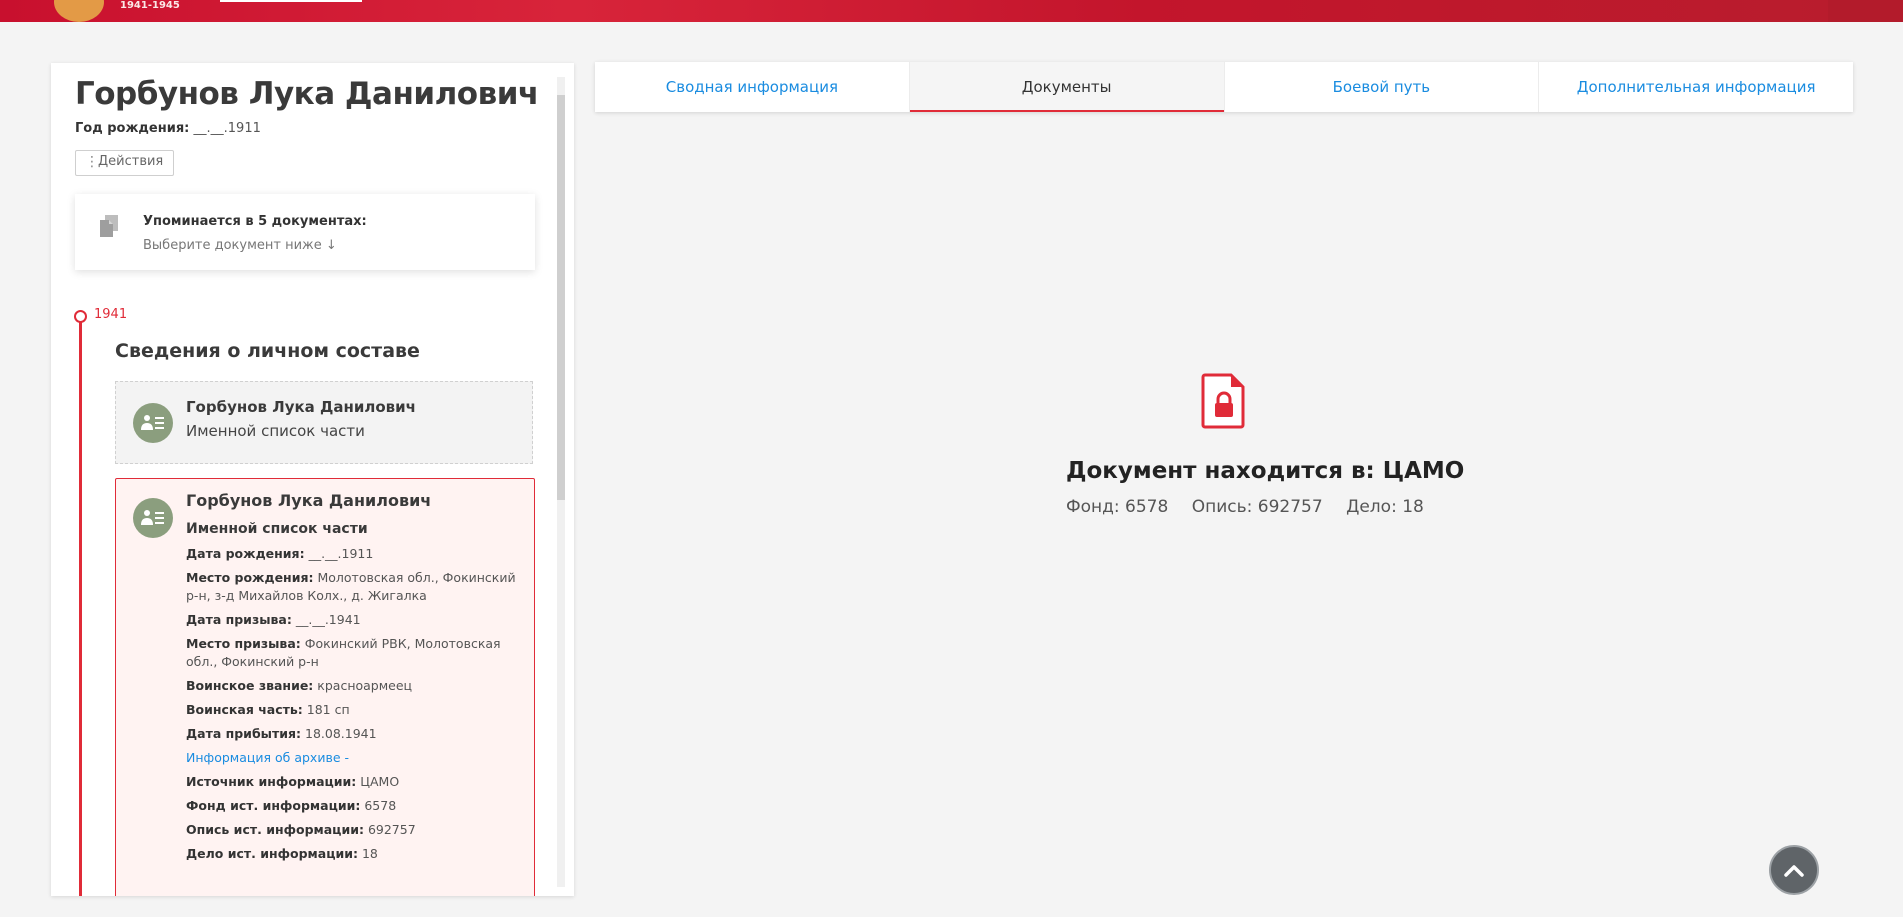 Image resolution: width=1903 pixels, height=917 pixels. Describe the element at coordinates (244, 733) in the screenshot. I see `field-label: Дата прибытия:` at that location.